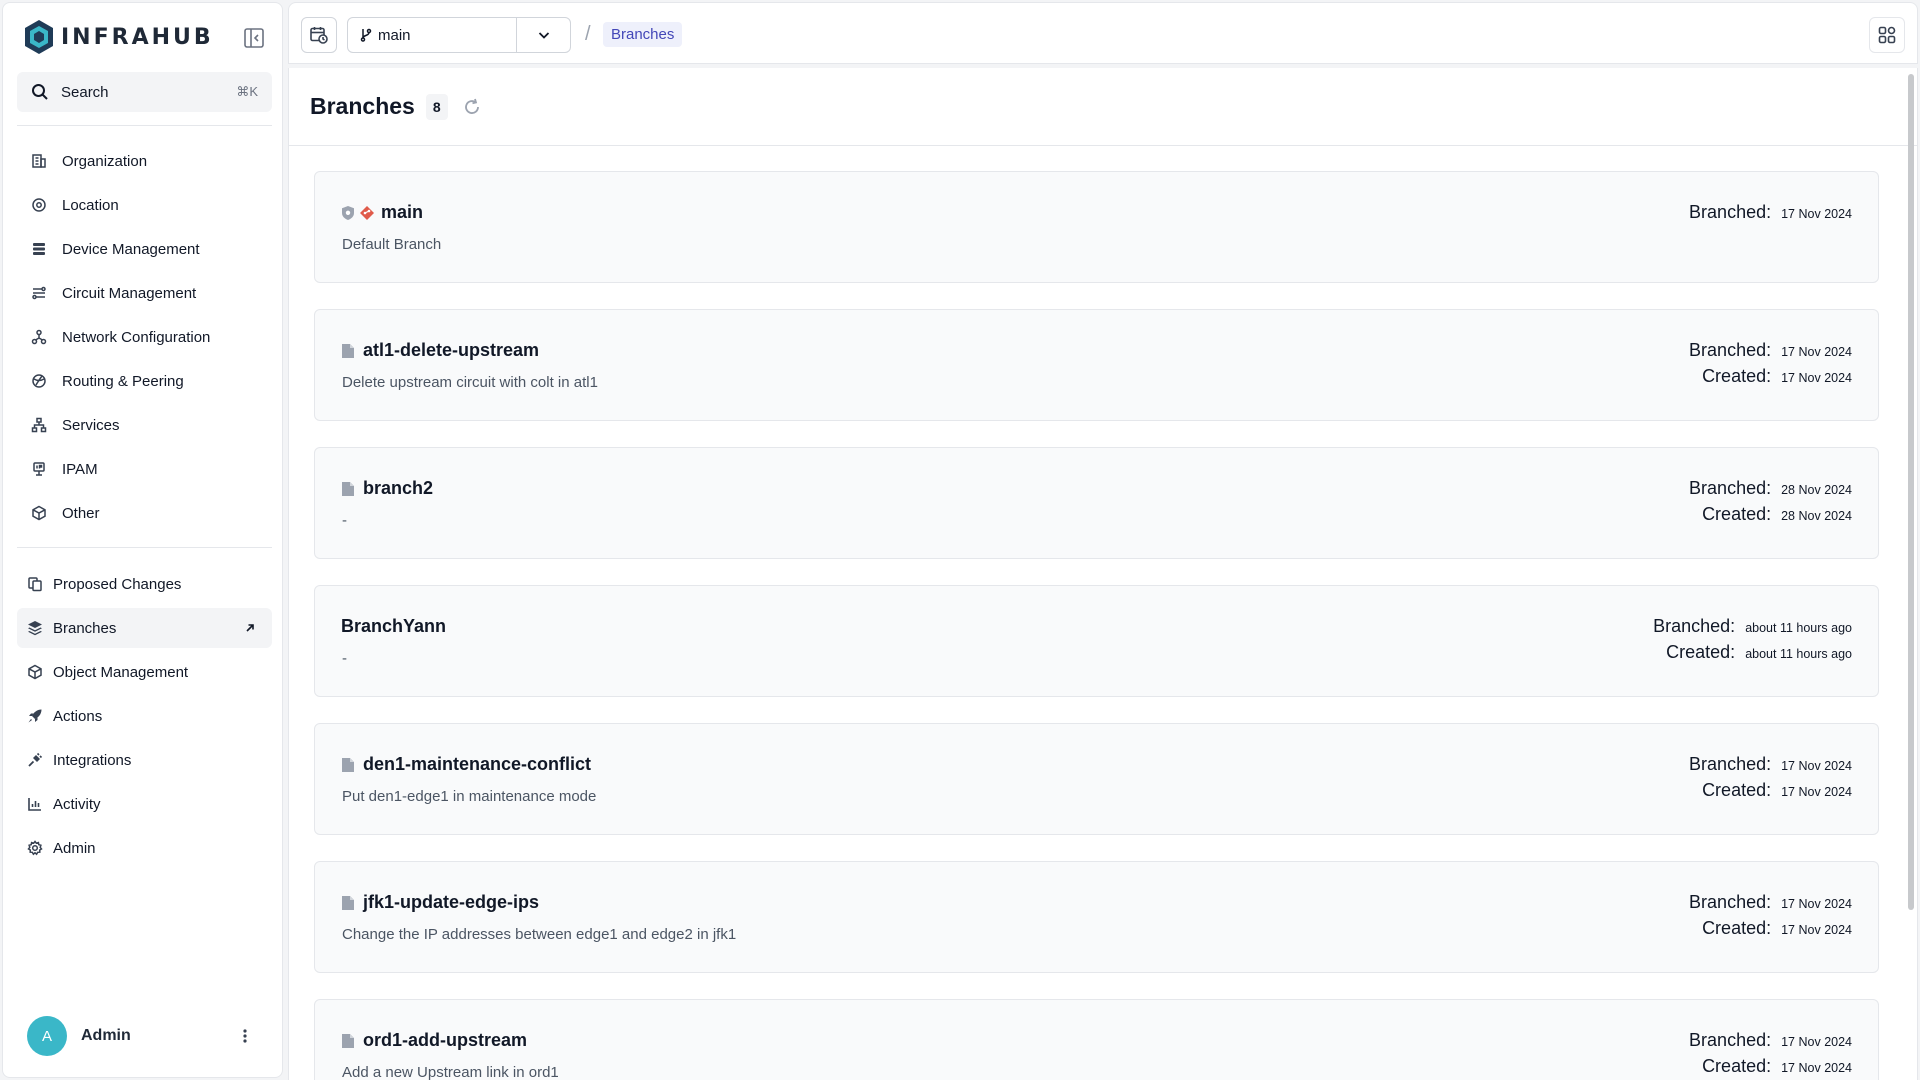 This screenshot has width=1920, height=1080. I want to click on apps-grid-icon, so click(1887, 35).